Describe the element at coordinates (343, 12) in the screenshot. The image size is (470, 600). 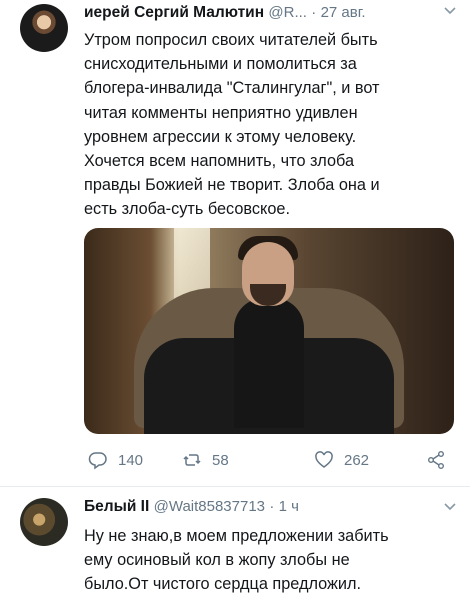
I see `tweet-time: 27 авг.` at that location.